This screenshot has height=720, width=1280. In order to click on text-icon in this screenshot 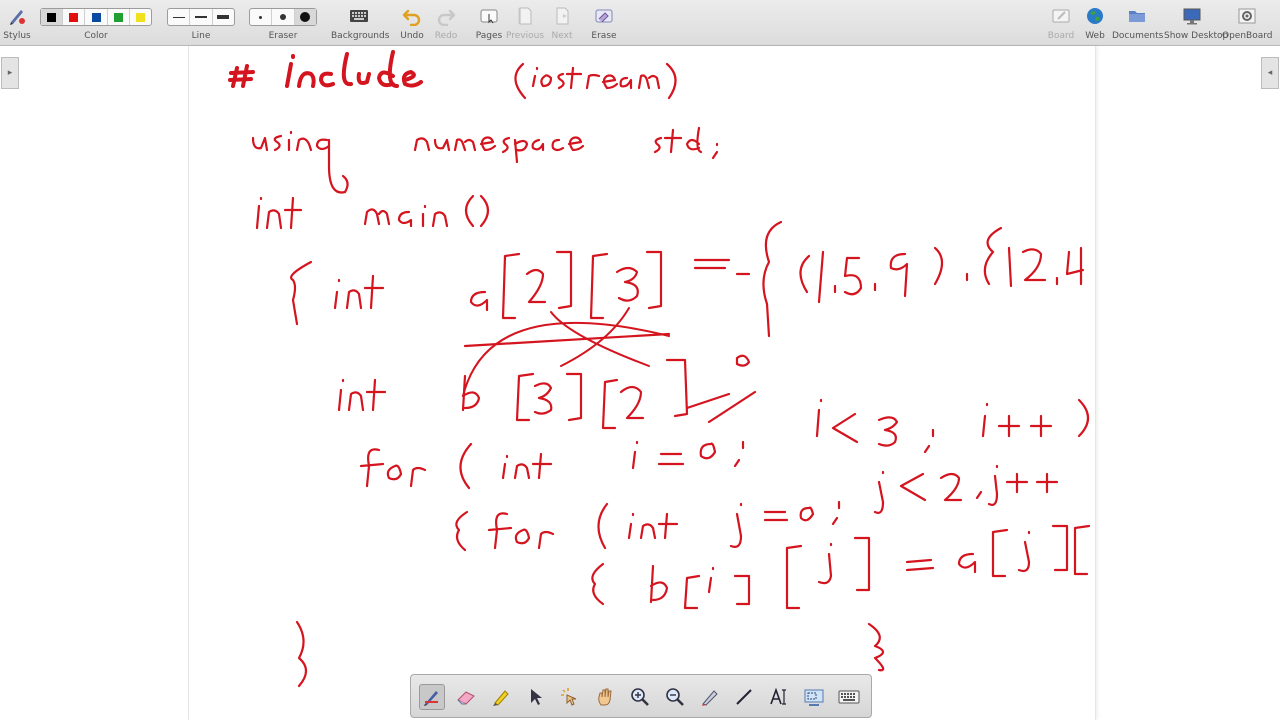, I will do `click(778, 696)`.